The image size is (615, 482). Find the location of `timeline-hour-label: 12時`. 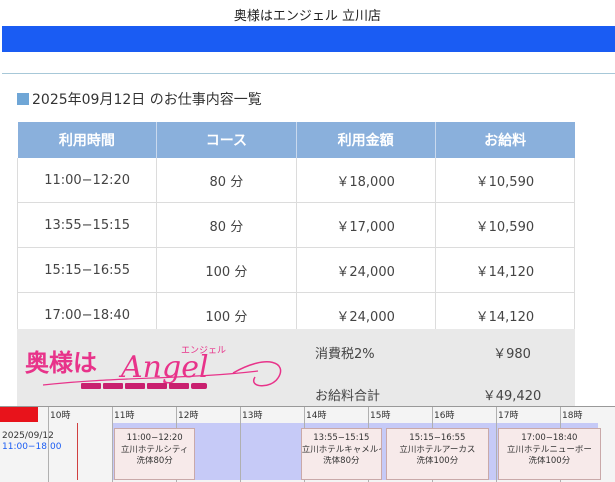

timeline-hour-label: 12時 is located at coordinates (188, 416).